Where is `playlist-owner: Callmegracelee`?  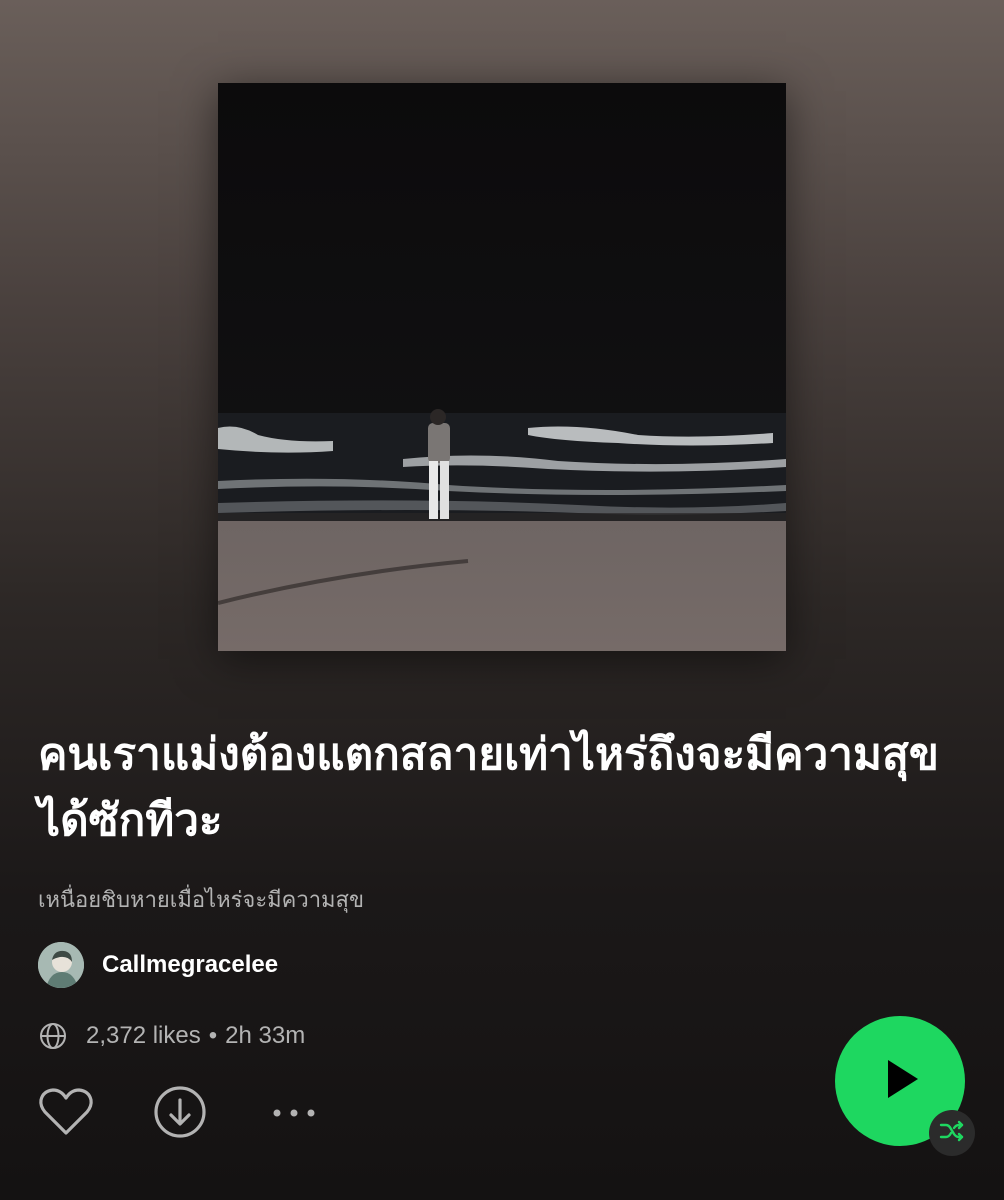 playlist-owner: Callmegracelee is located at coordinates (158, 965).